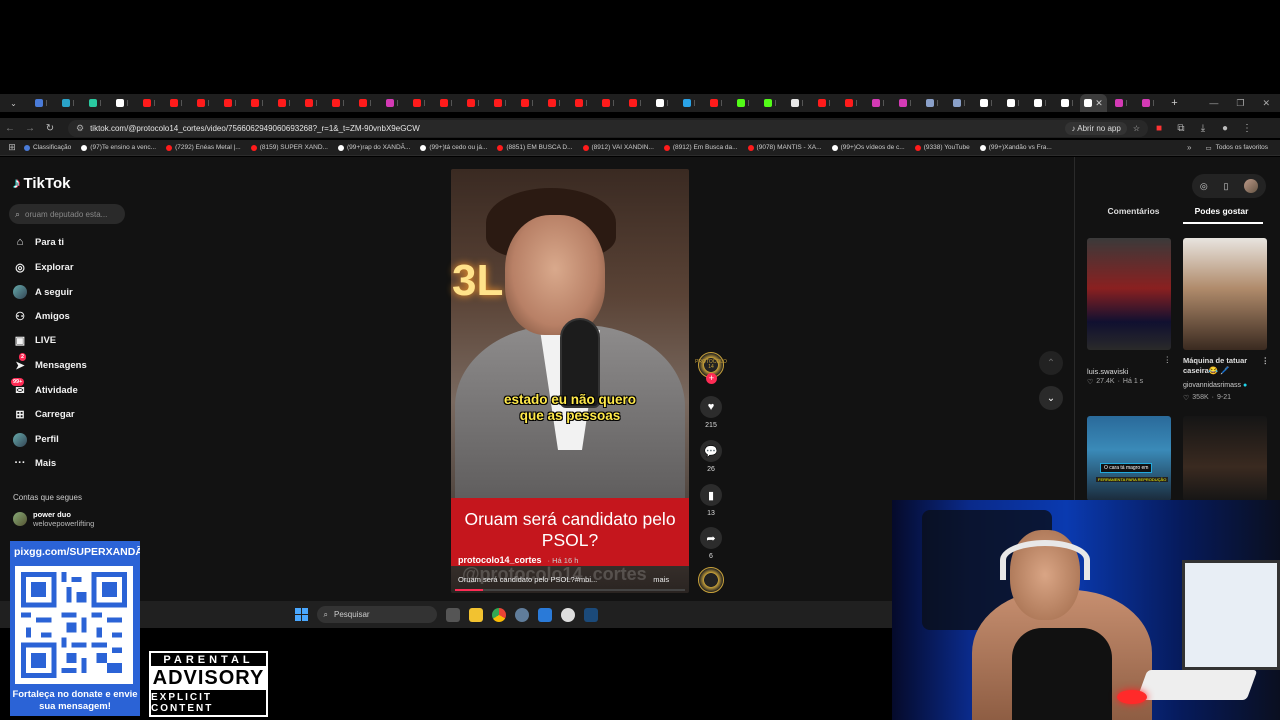 The height and width of the screenshot is (720, 1280). What do you see at coordinates (711, 543) in the screenshot?
I see `share-button: ➦ 6` at bounding box center [711, 543].